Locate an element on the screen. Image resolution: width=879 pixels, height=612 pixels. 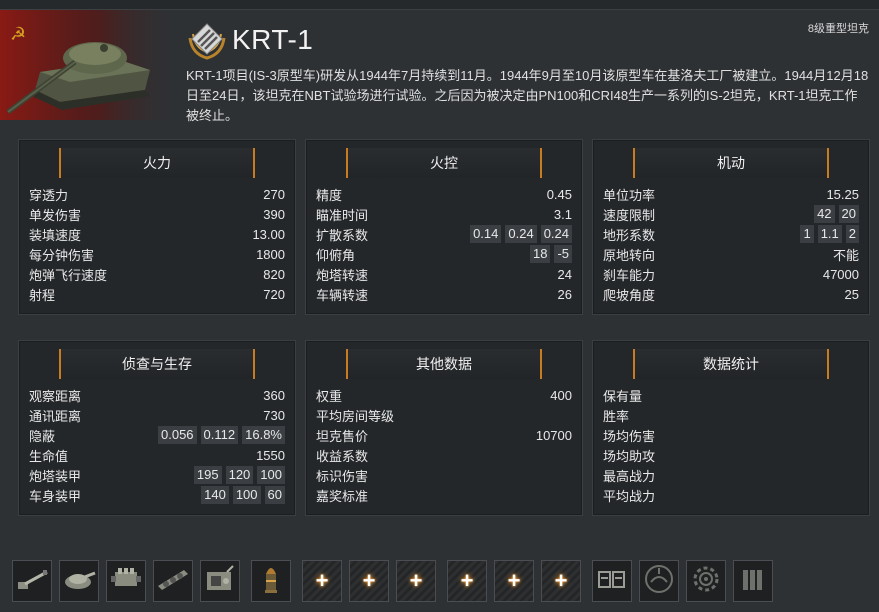
stat-label: 装填速度 is located at coordinates (55, 235).